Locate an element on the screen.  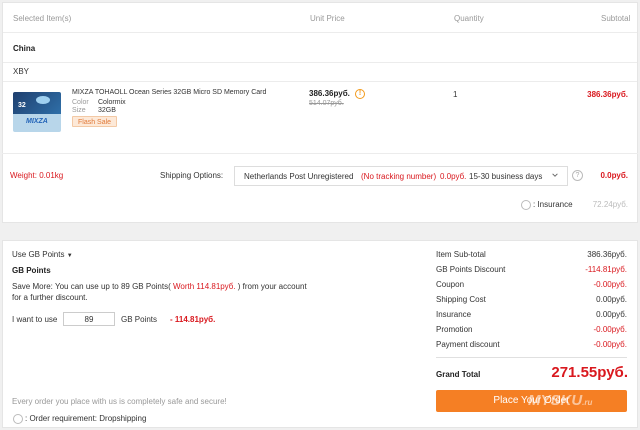
grand-total-label: Grand Total is located at coordinates (458, 374).